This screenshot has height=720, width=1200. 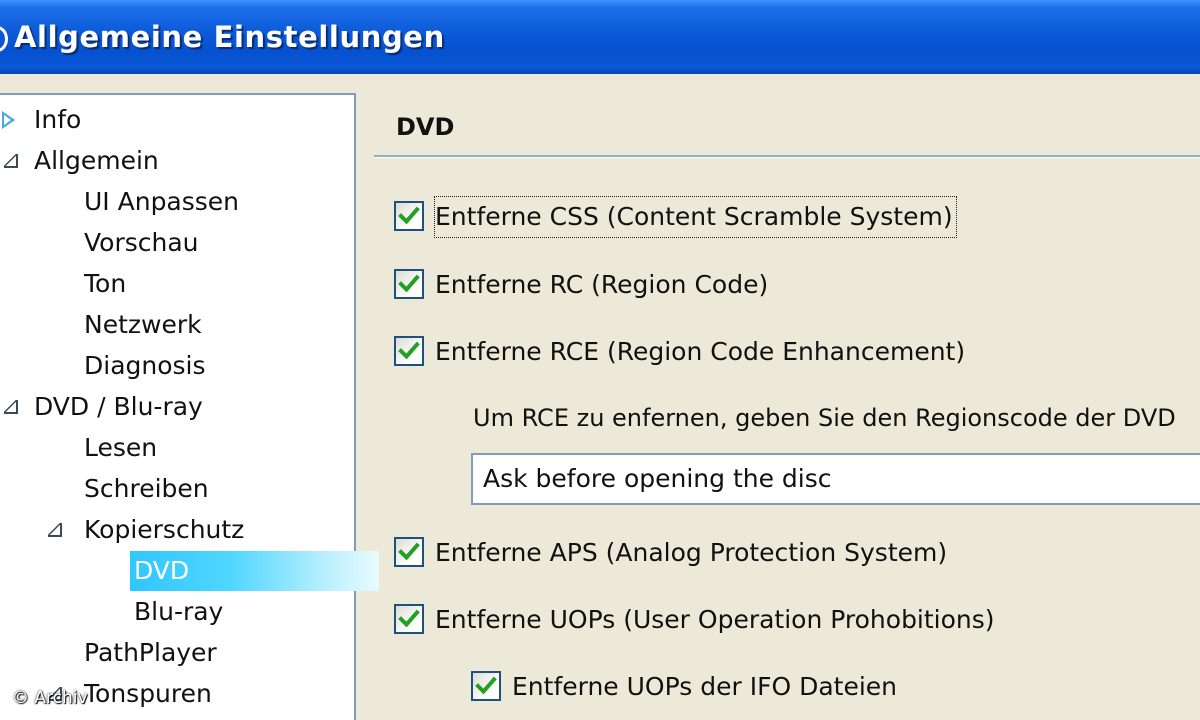 What do you see at coordinates (425, 127) in the screenshot?
I see `section-title: DVD` at bounding box center [425, 127].